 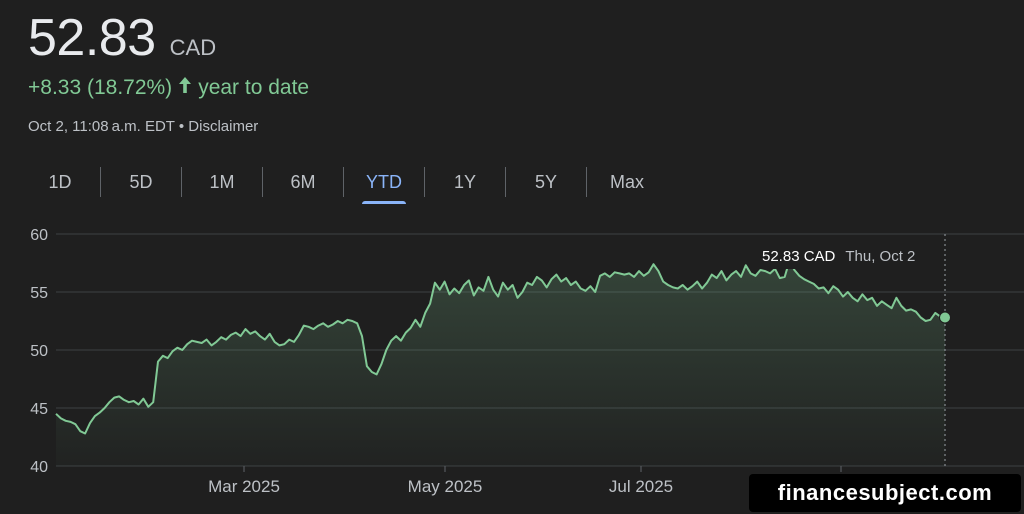 I want to click on y-tick-label: 55, so click(x=39, y=293).